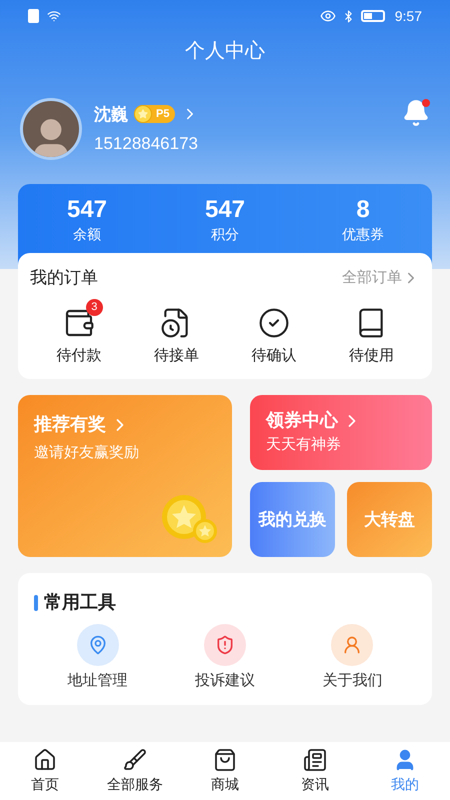 The height and width of the screenshot is (800, 450). What do you see at coordinates (328, 16) in the screenshot?
I see `eye-icon` at bounding box center [328, 16].